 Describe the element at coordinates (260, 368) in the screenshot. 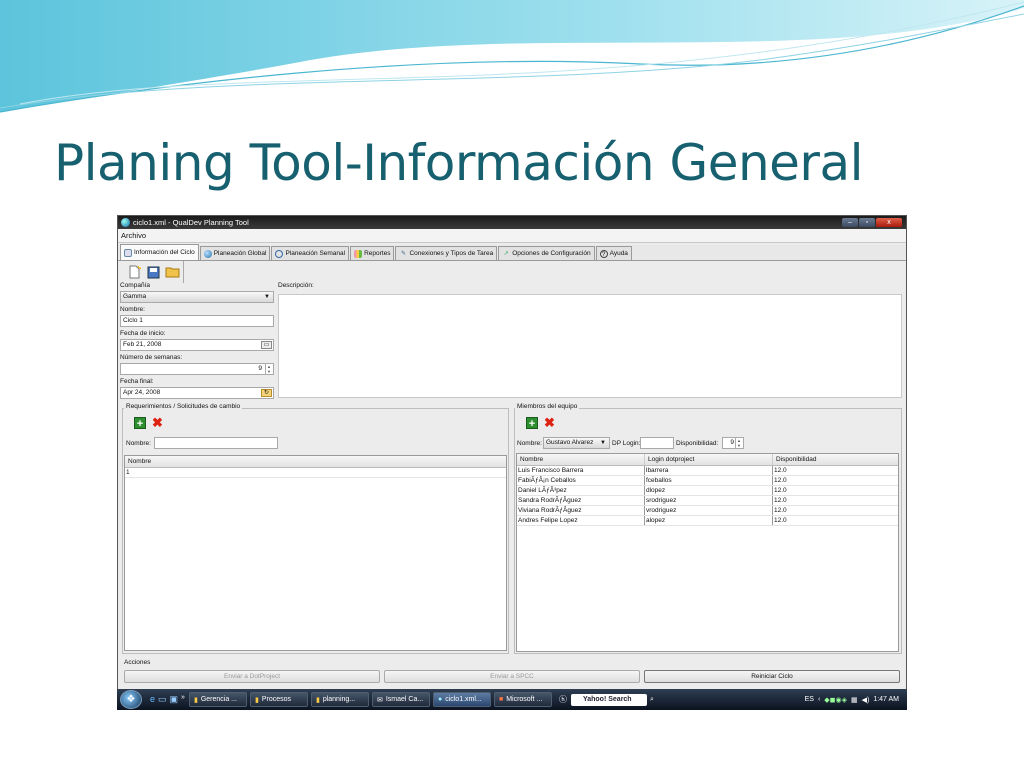

I see `semanas-value: 9` at that location.